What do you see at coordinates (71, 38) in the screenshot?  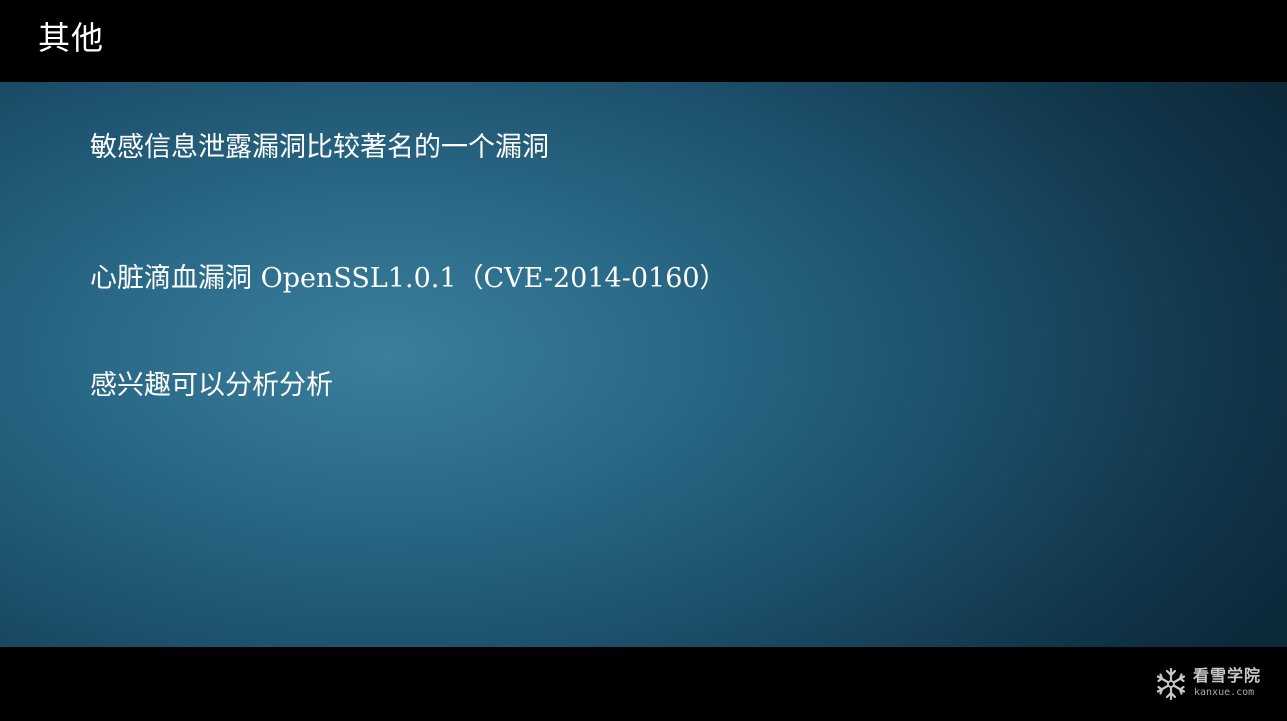 I see `slide-title: 其他` at bounding box center [71, 38].